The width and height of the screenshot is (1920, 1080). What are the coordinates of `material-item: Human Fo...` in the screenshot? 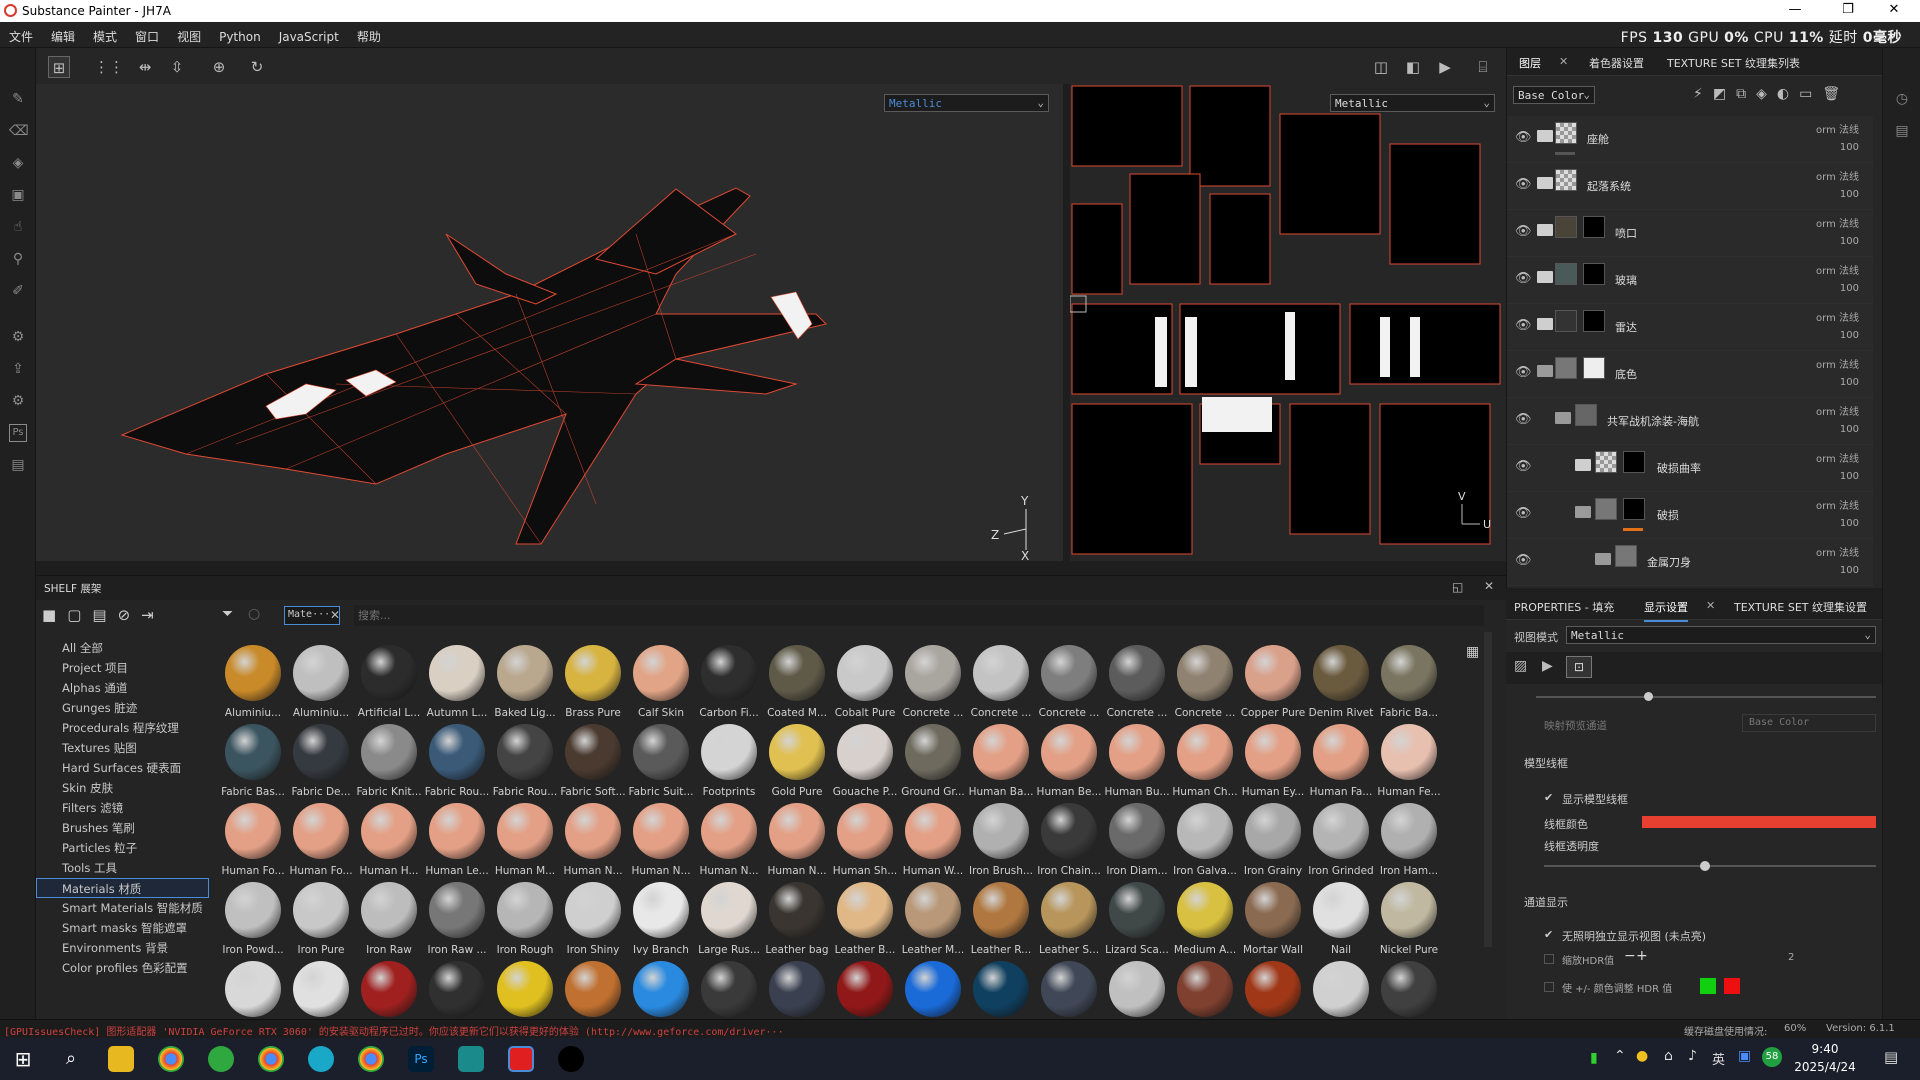 It's located at (320, 842).